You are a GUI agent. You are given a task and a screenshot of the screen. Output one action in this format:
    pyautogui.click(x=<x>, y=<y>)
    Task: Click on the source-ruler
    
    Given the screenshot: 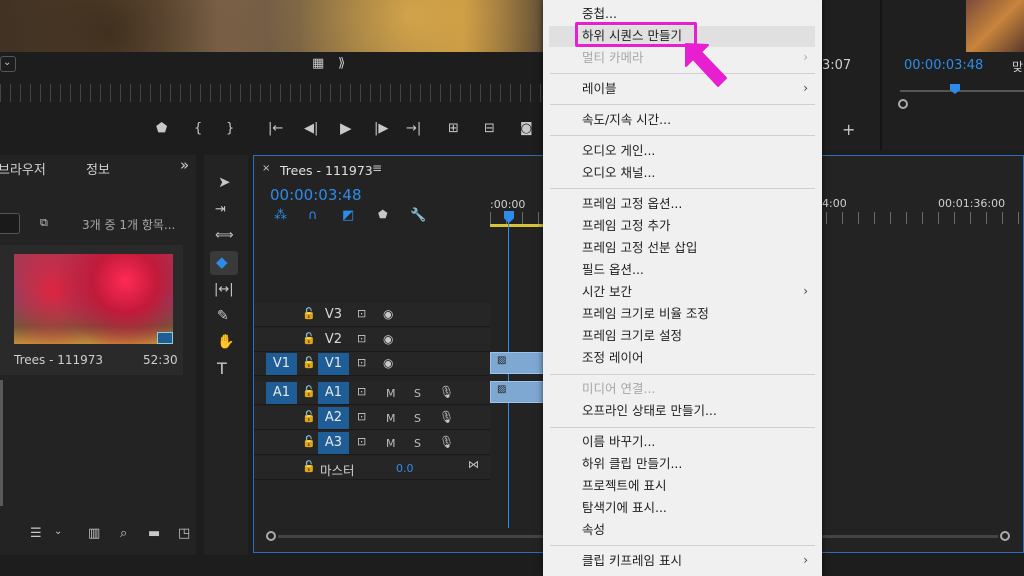 What is the action you would take?
    pyautogui.click(x=272, y=93)
    